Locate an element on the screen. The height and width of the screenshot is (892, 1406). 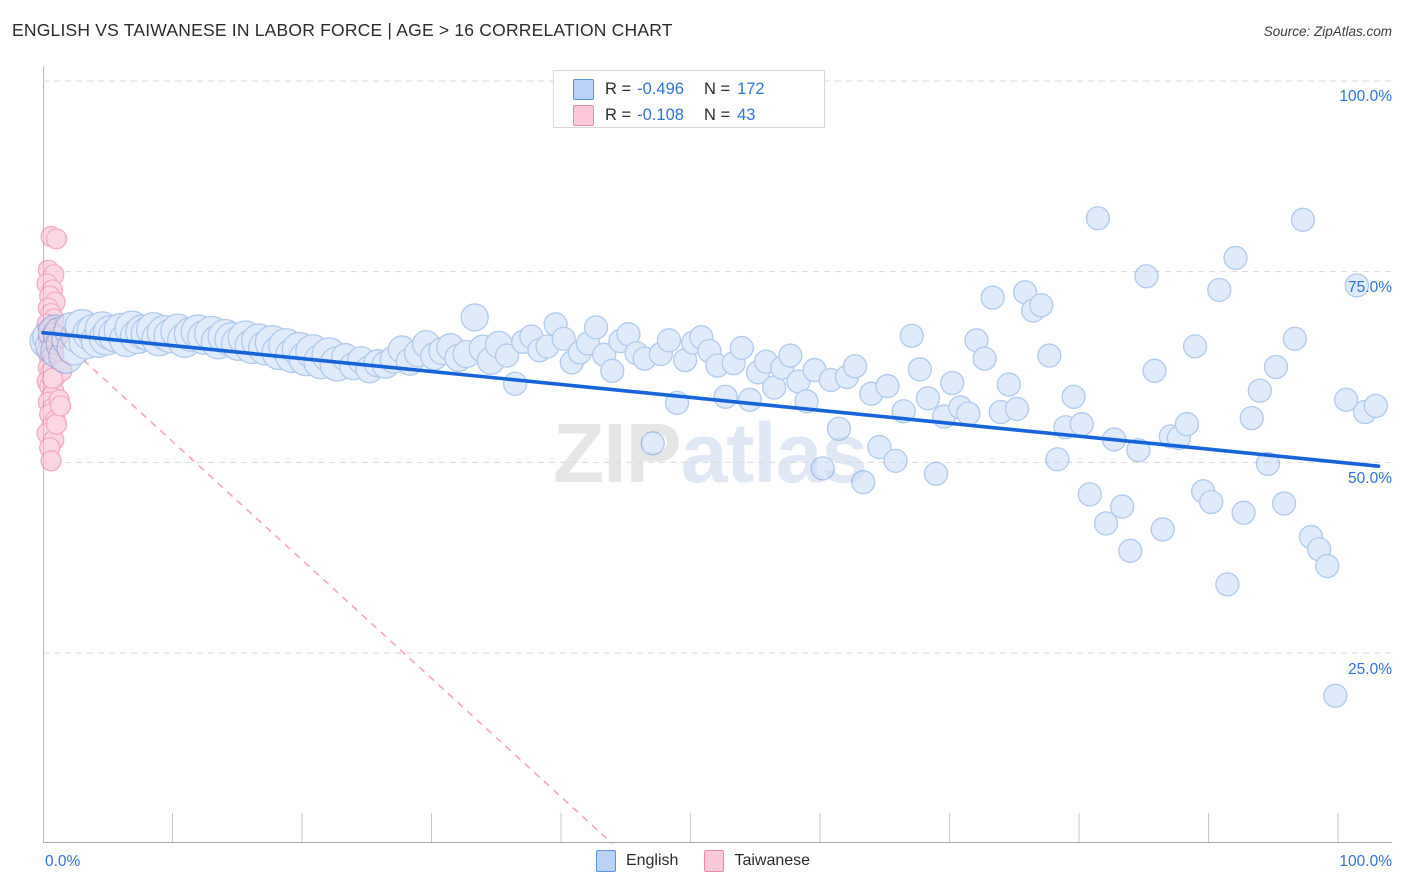
y-tick-label-100: 100.0% is located at coordinates (1365, 96).